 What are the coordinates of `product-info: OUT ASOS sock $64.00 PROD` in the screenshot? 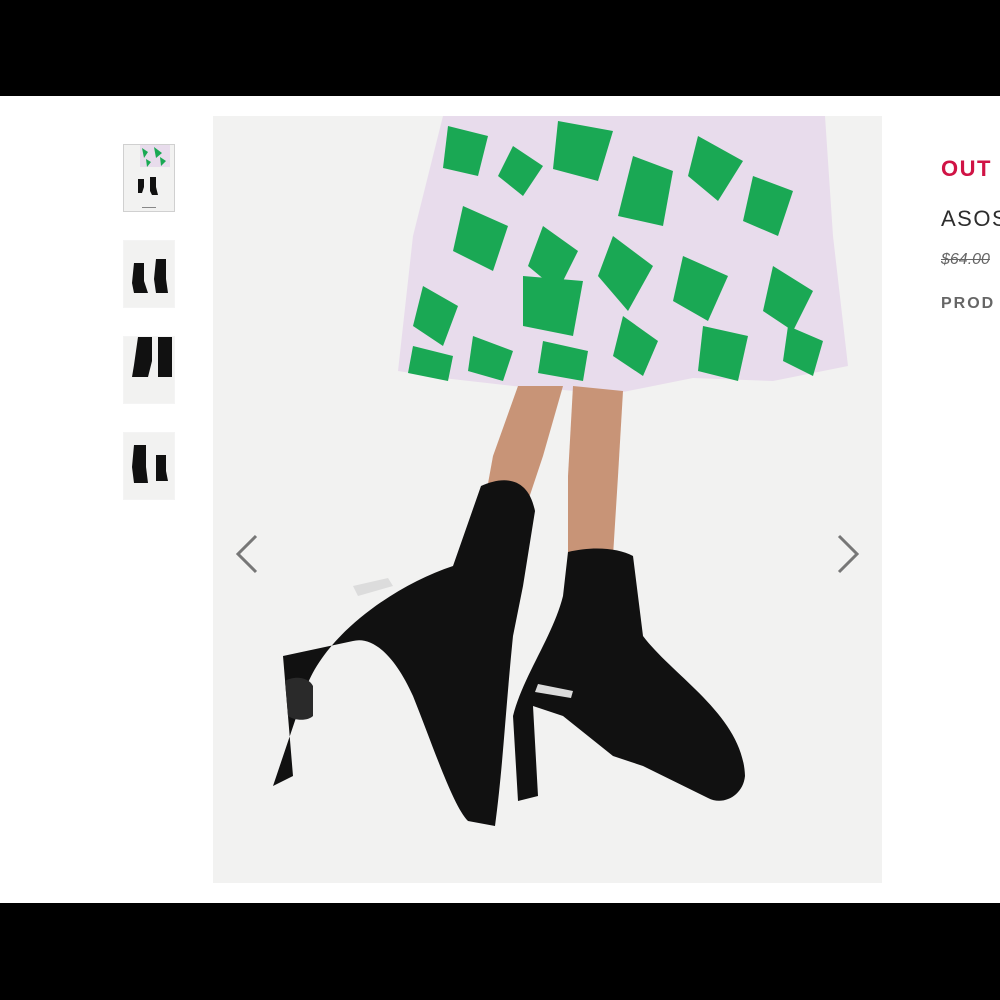 It's located at (970, 234).